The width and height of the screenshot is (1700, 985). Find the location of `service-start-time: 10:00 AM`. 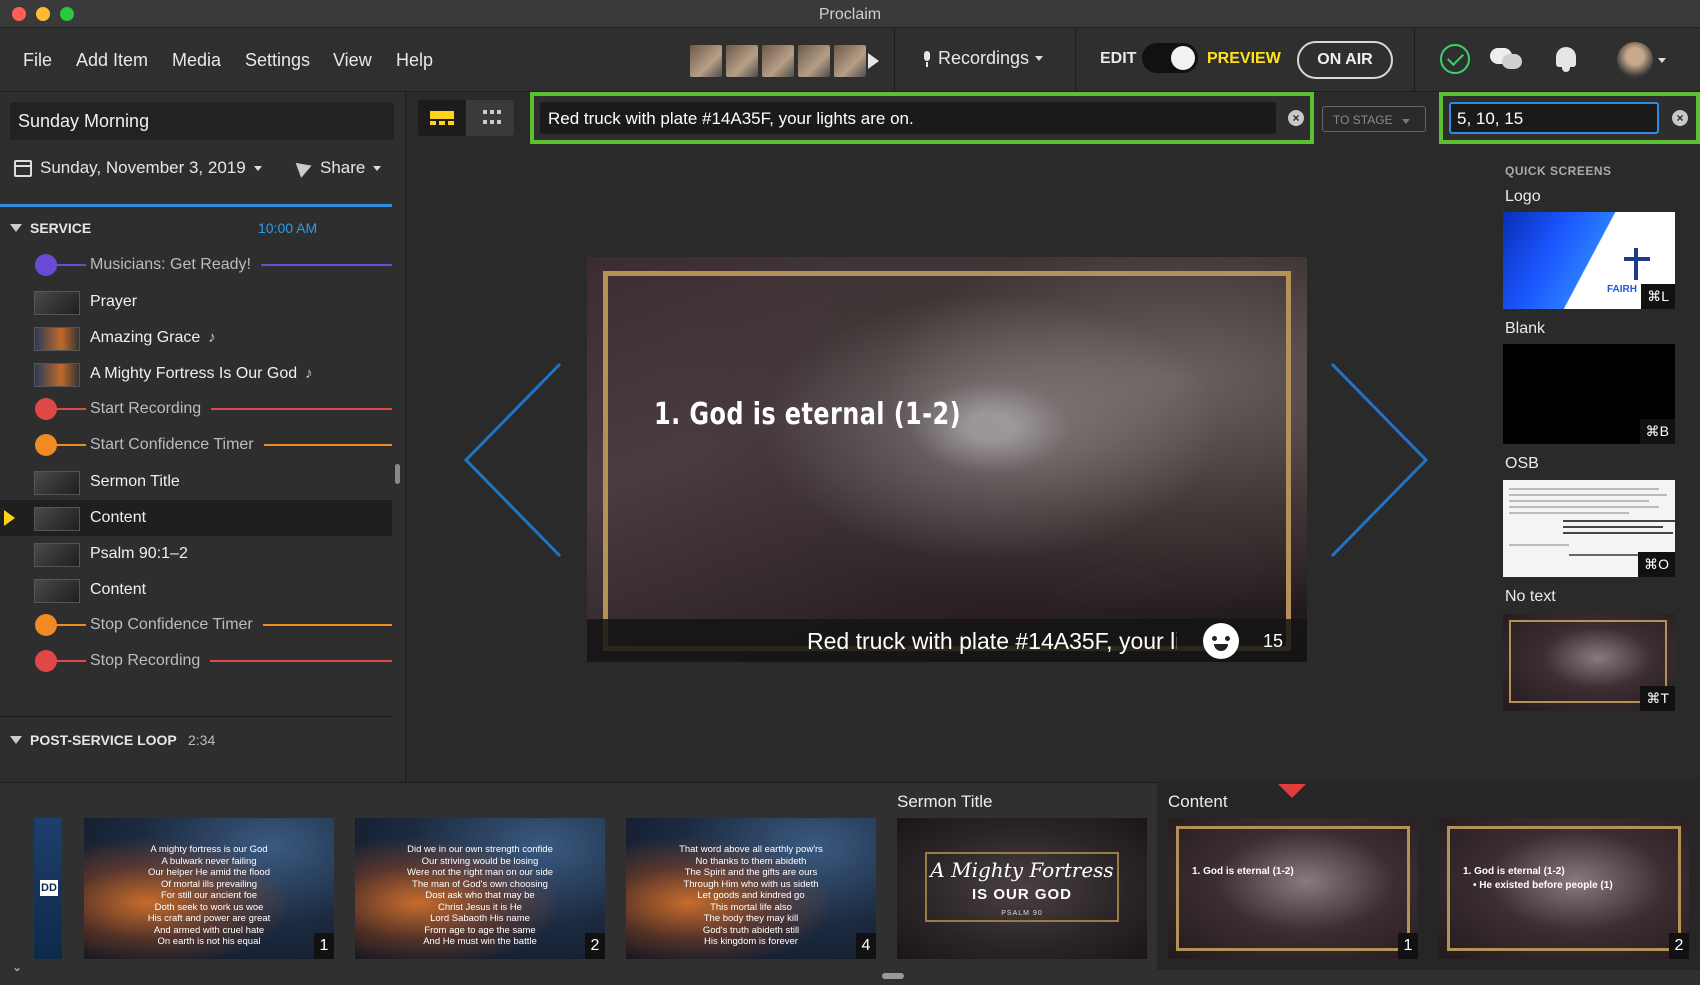

service-start-time: 10:00 AM is located at coordinates (287, 228).